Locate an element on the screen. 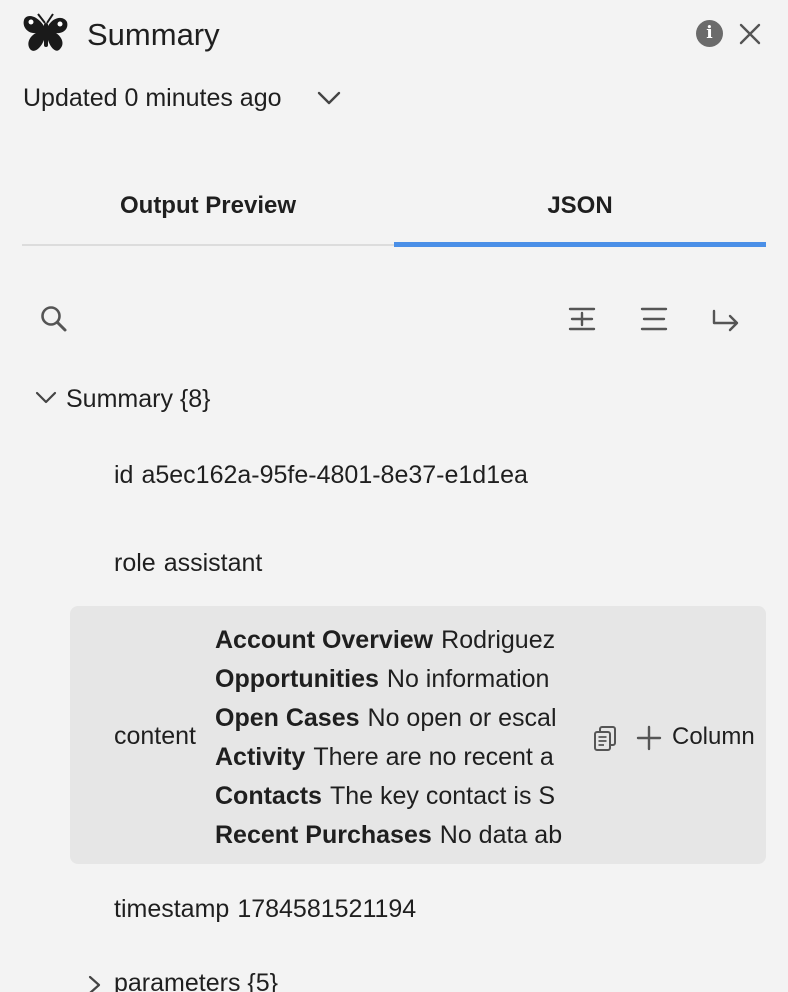 This screenshot has width=788, height=992. line-text: No data ab is located at coordinates (501, 835).